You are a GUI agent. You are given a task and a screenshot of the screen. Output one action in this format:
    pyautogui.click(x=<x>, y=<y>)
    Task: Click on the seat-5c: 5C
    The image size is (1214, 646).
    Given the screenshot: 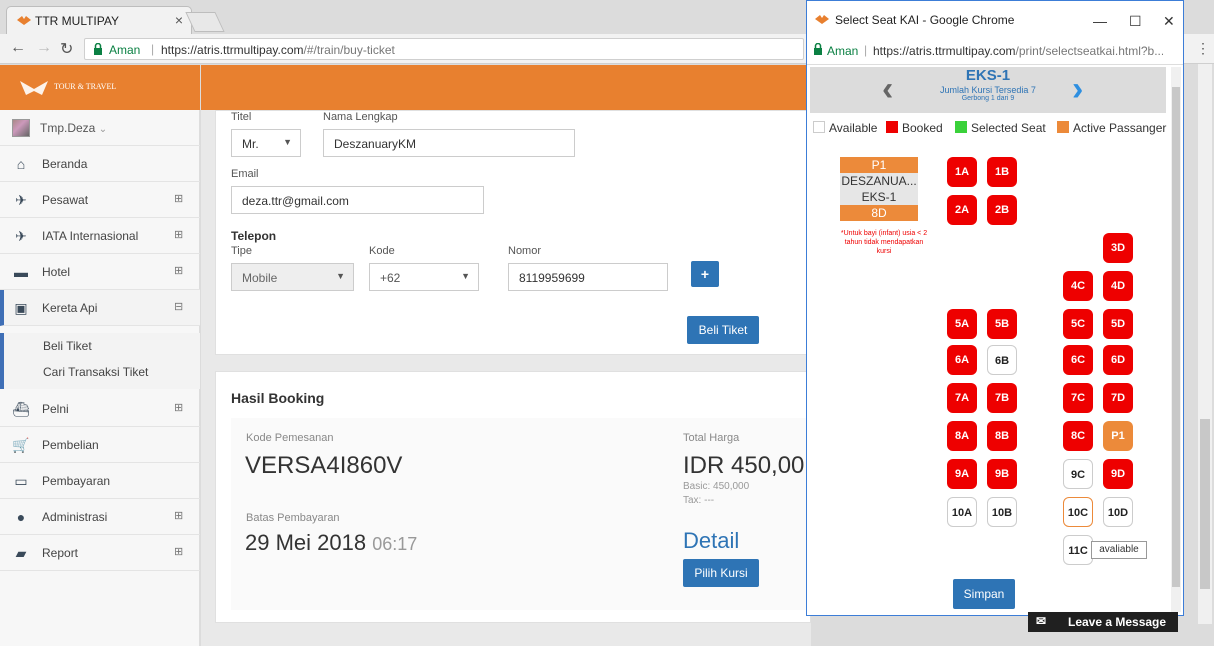 What is the action you would take?
    pyautogui.click(x=1078, y=324)
    